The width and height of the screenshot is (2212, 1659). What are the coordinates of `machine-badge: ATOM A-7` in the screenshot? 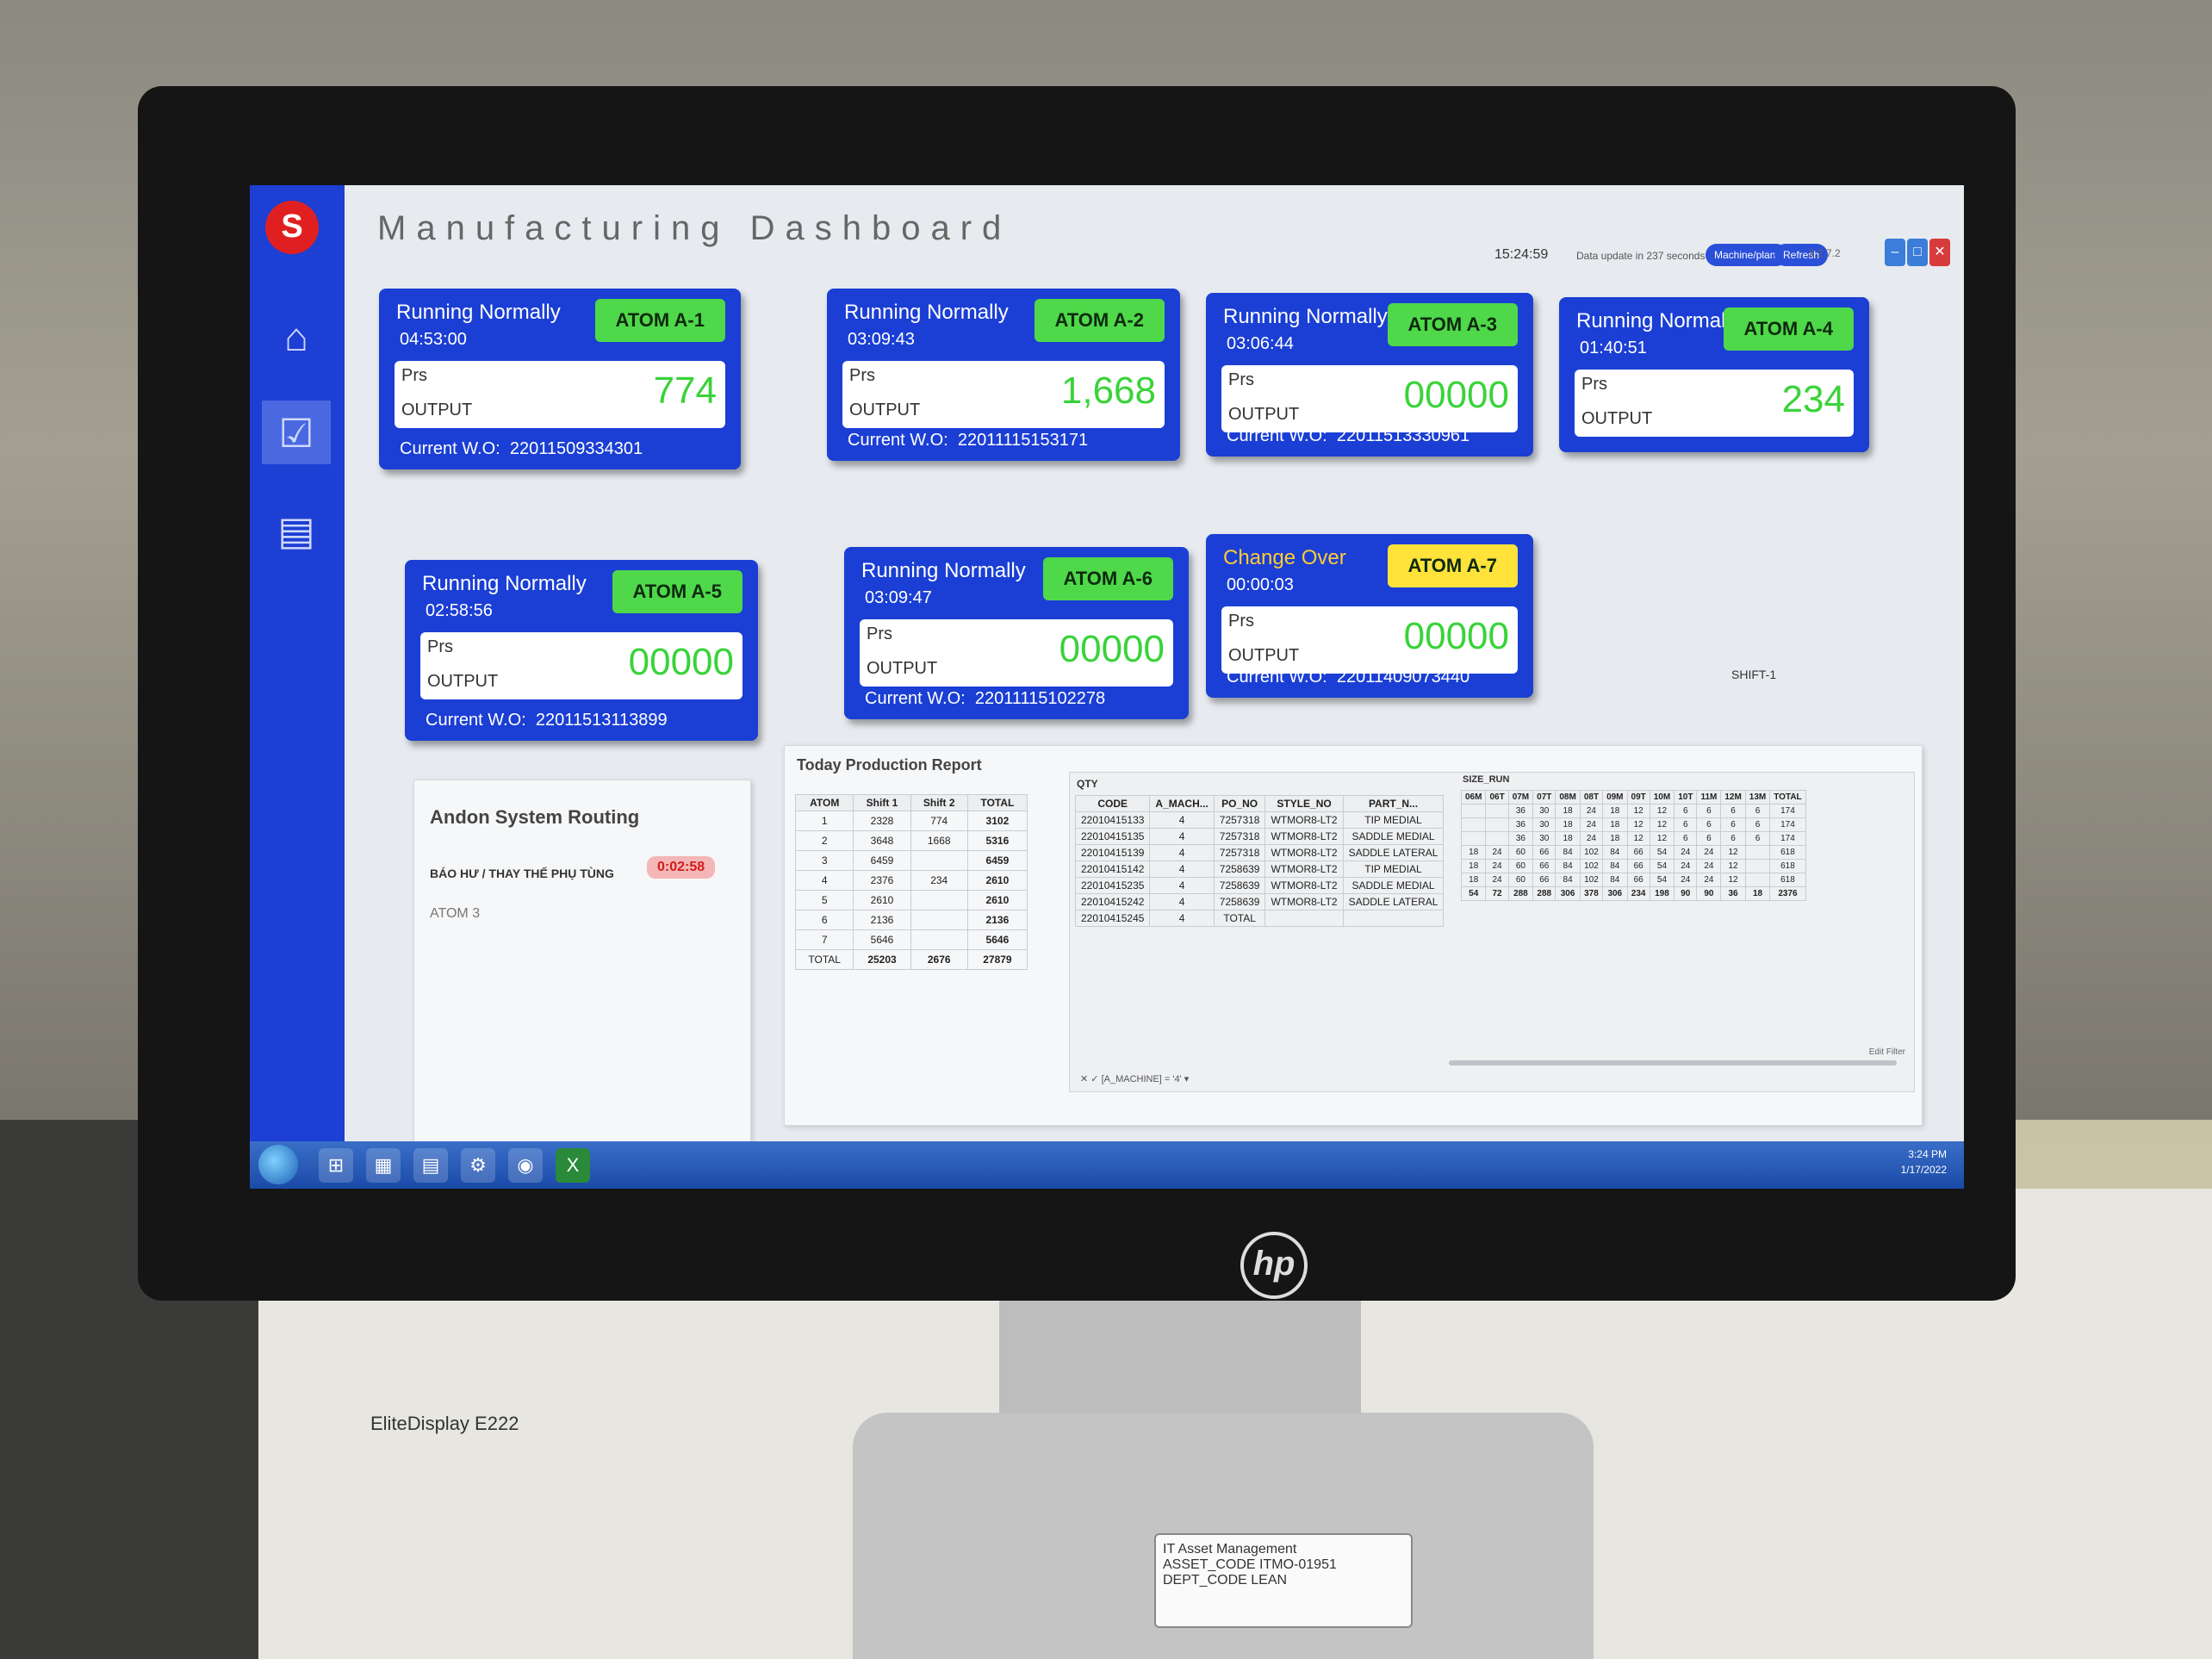 It's located at (1452, 565).